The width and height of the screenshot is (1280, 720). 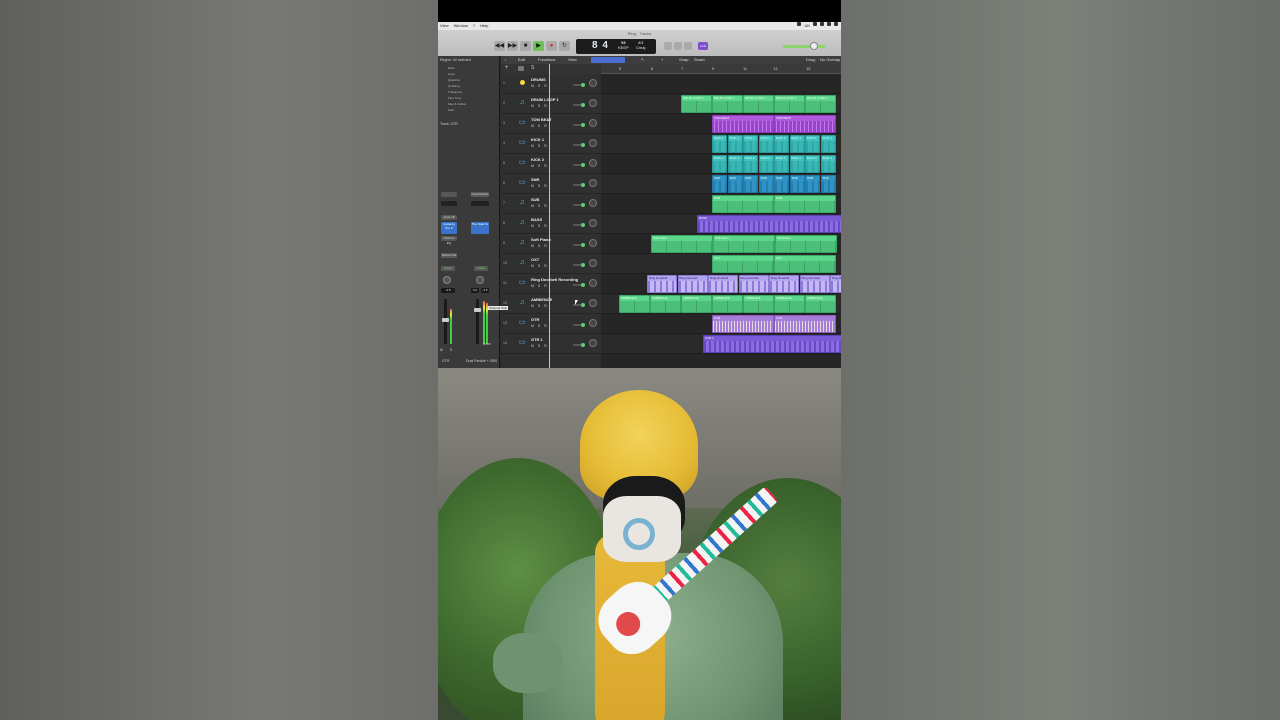 I want to click on count-in-icon, so click(x=688, y=46).